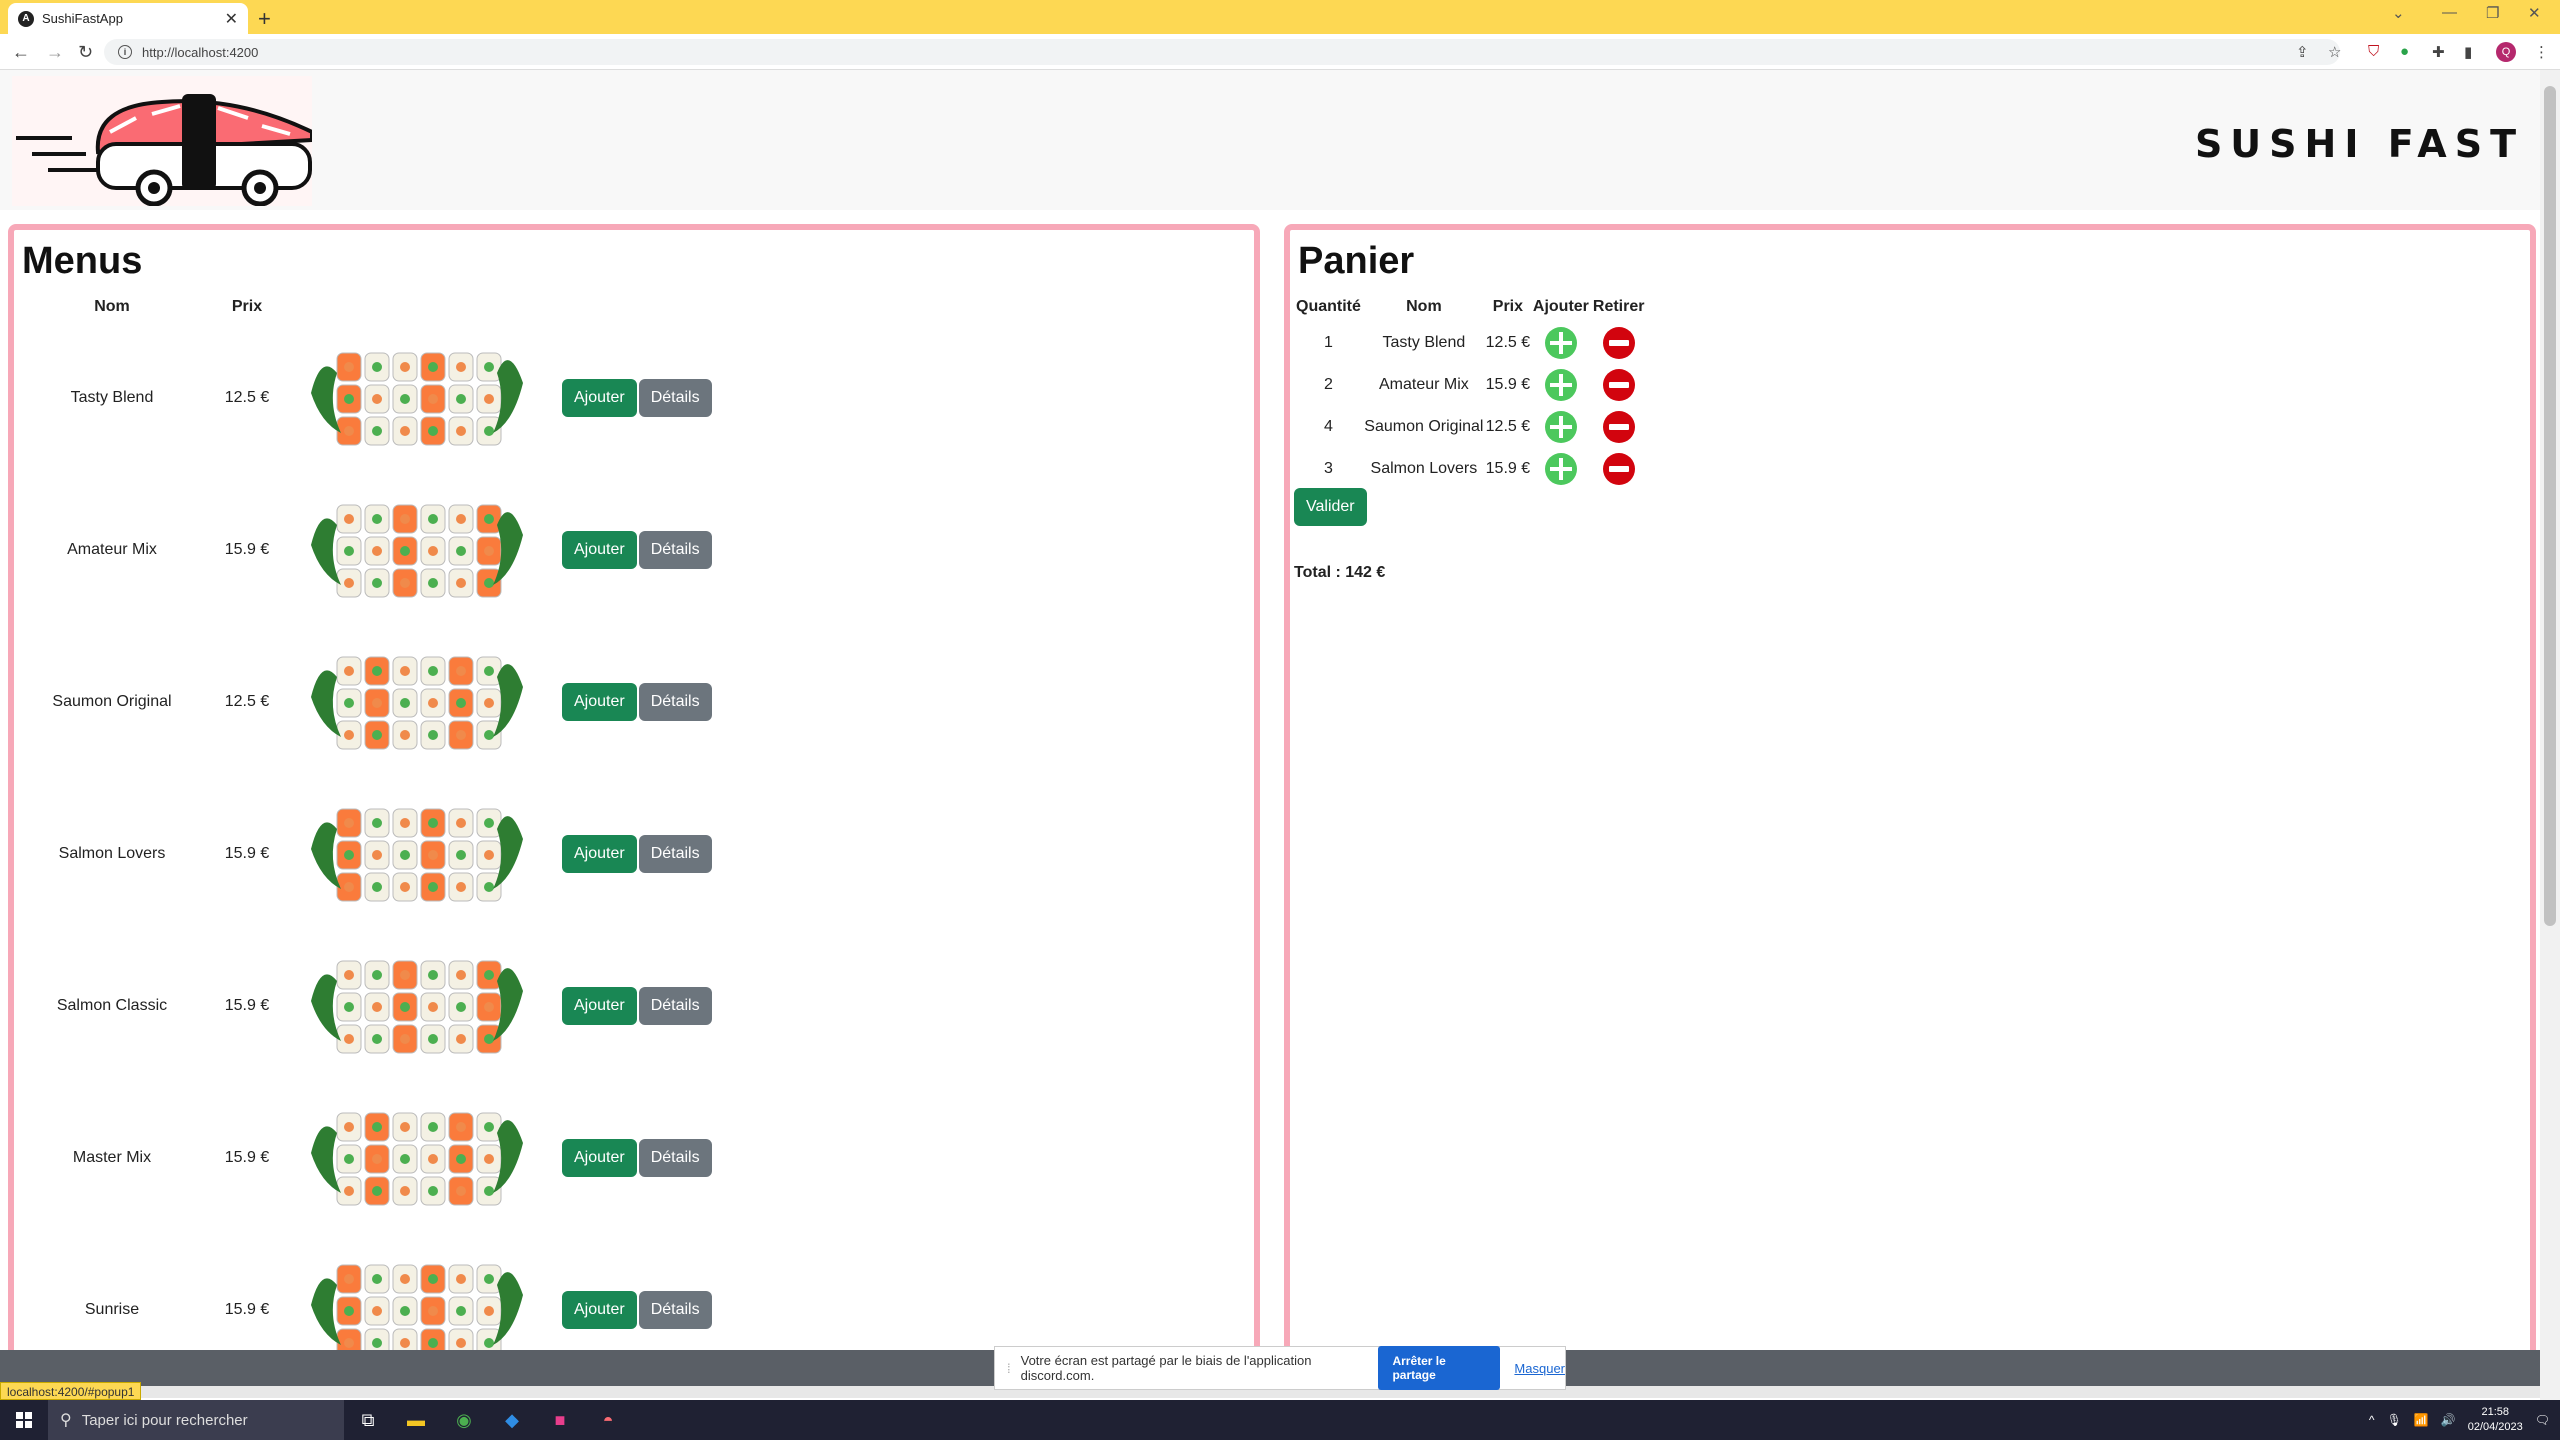 The height and width of the screenshot is (1440, 2560). I want to click on network-icon: 📶, so click(2421, 1420).